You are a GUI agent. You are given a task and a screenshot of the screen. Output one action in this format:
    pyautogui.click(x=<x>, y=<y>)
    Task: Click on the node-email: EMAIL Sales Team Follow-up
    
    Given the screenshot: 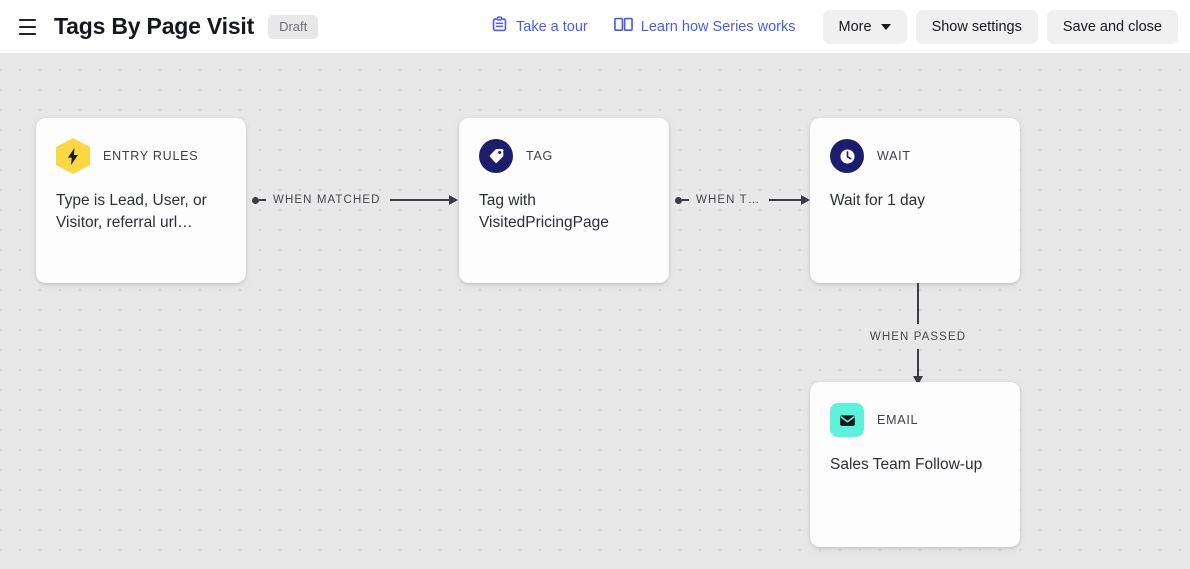 What is the action you would take?
    pyautogui.click(x=915, y=464)
    